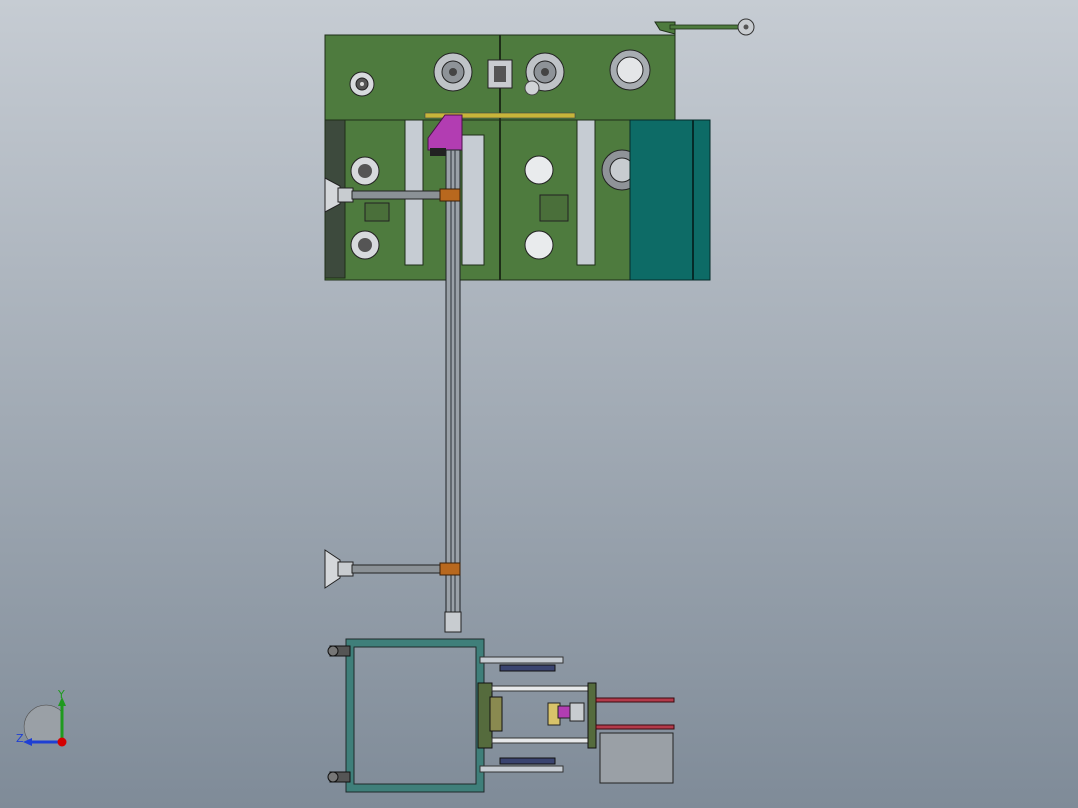  What do you see at coordinates (500, 74) in the screenshot?
I see `coupling-center` at bounding box center [500, 74].